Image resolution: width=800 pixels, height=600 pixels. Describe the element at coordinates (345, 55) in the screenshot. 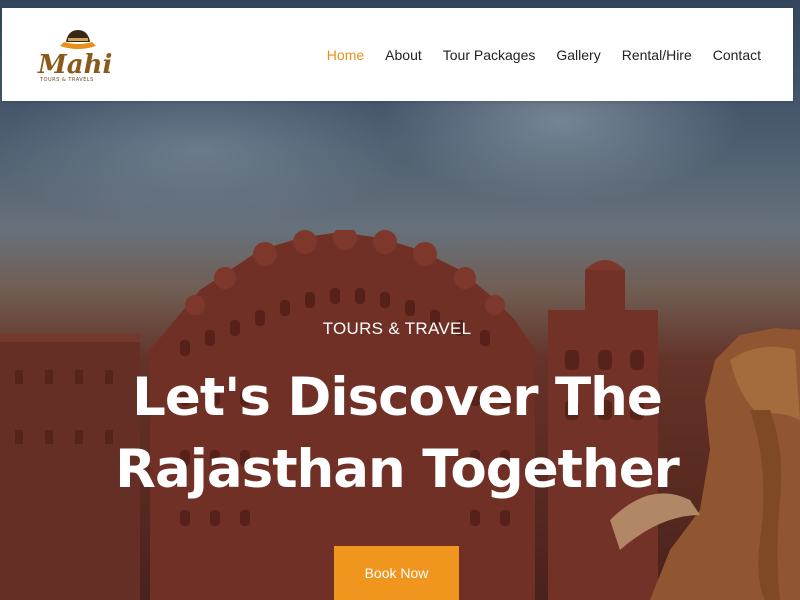

I see `nav-link-home: Home` at that location.